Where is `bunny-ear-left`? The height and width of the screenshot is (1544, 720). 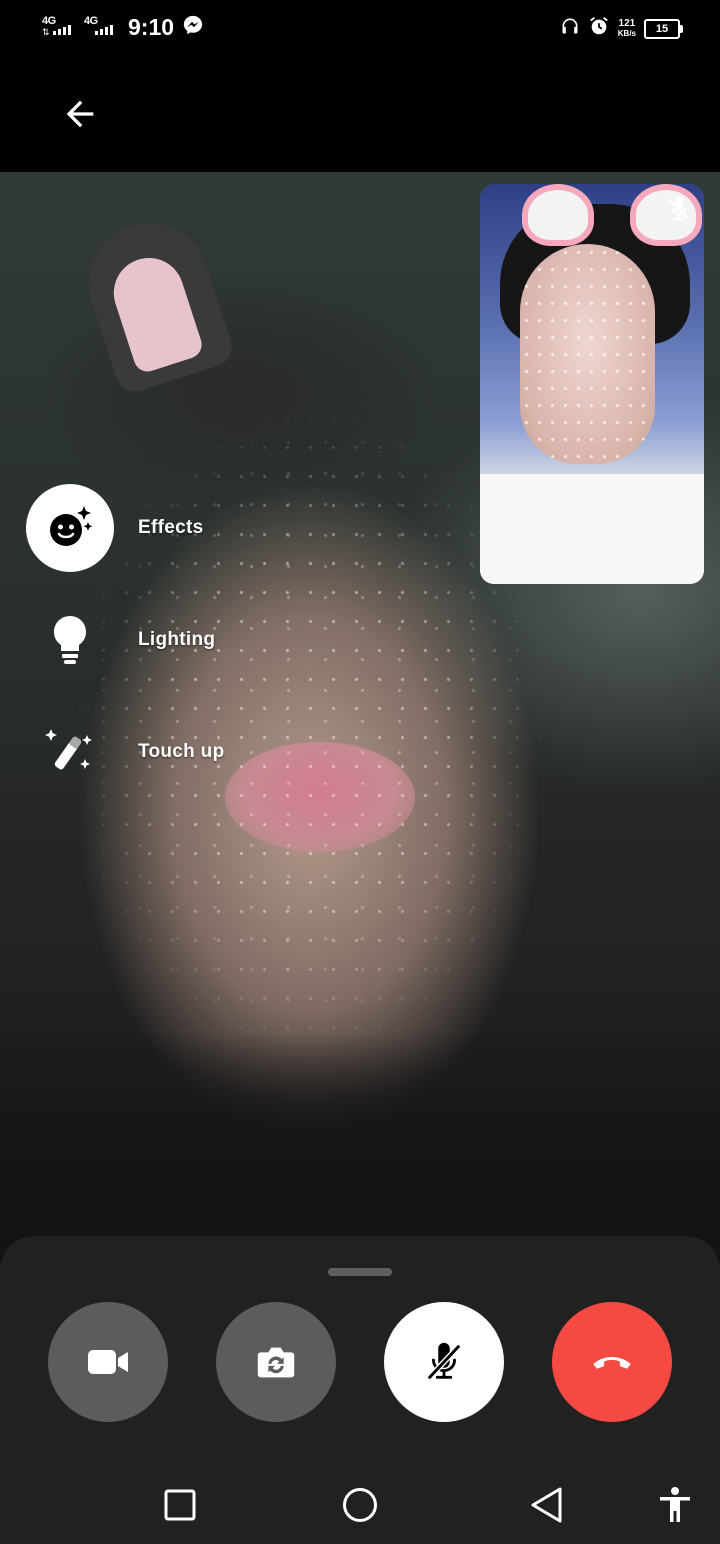 bunny-ear-left is located at coordinates (558, 215).